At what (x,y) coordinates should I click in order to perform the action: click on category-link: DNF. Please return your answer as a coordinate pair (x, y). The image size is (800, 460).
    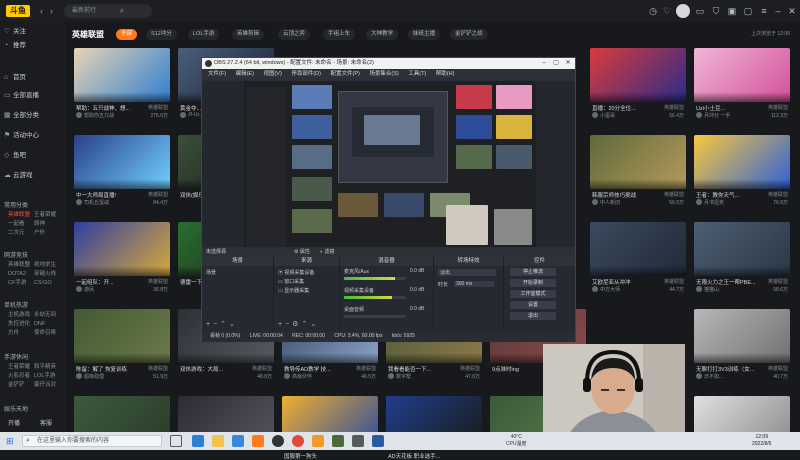
    Looking at the image, I should click on (47, 324).